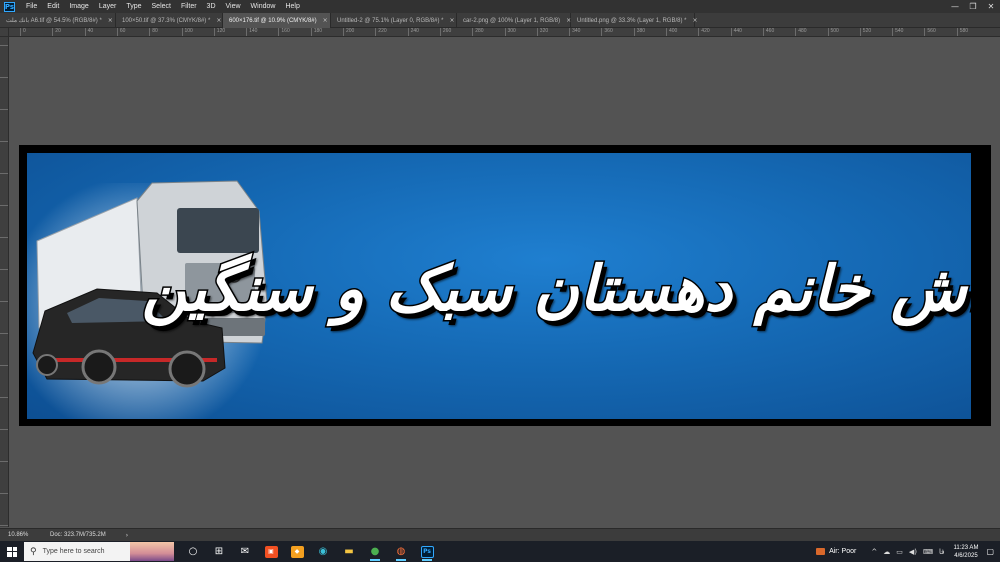  Describe the element at coordinates (133, 6) in the screenshot. I see `menu-type: Type` at that location.